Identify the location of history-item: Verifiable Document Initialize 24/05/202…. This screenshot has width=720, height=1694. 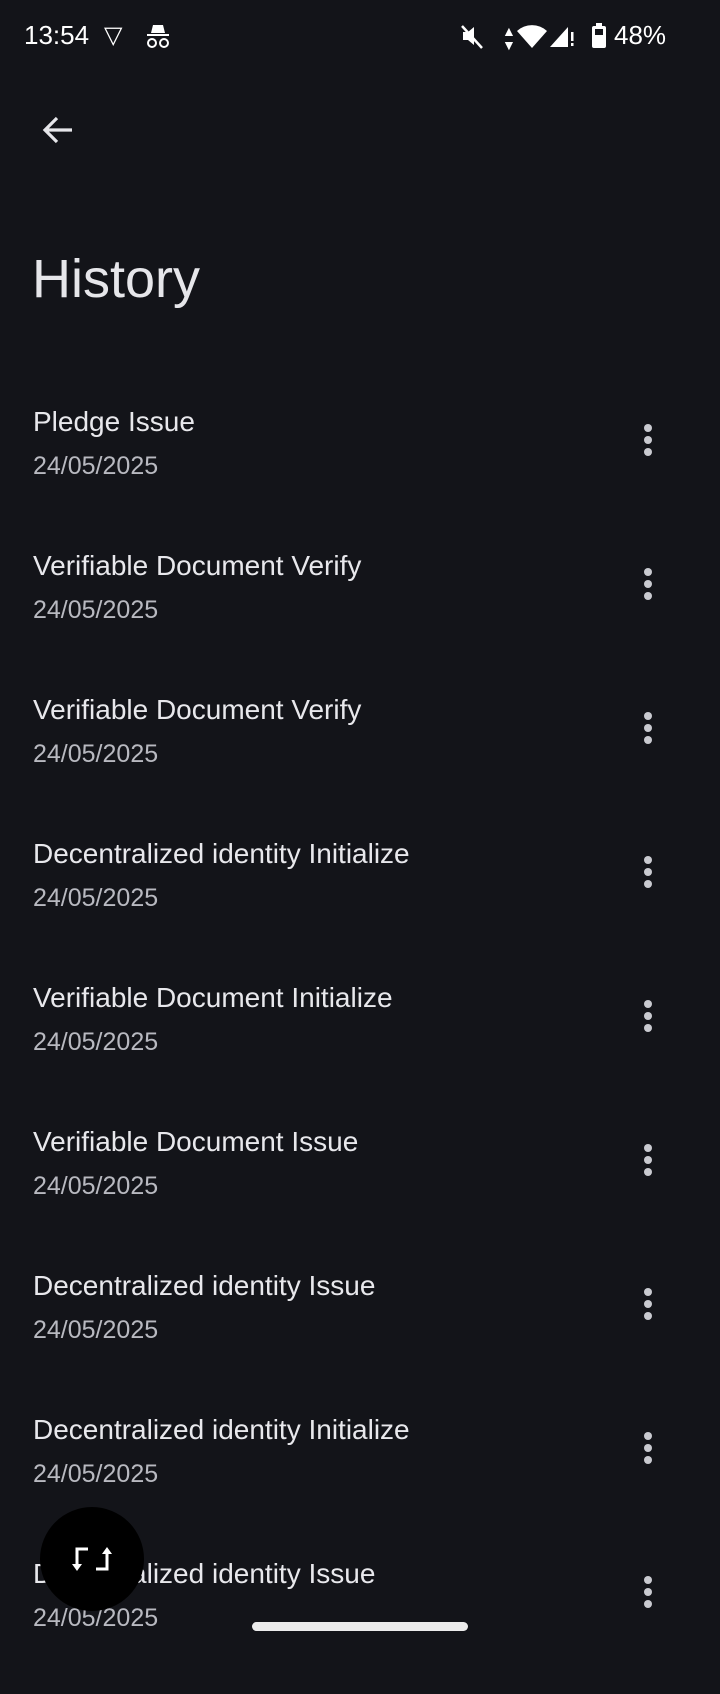
(360, 1046).